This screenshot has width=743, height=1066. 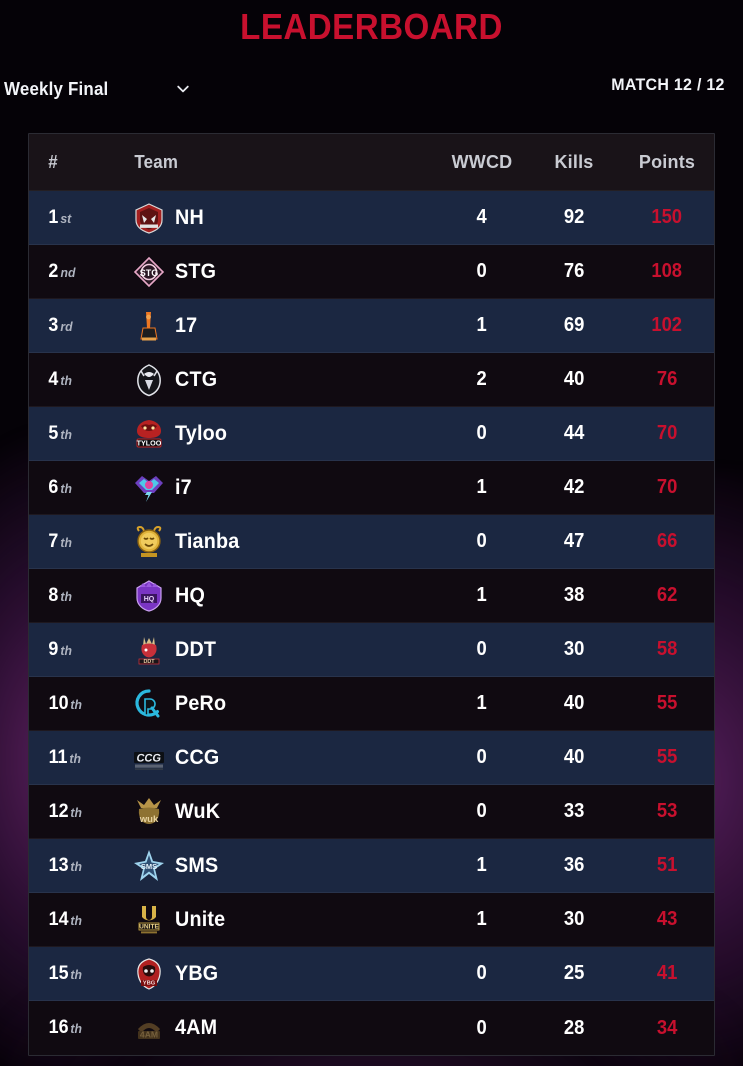 I want to click on rank-number: 16, so click(x=58, y=1027).